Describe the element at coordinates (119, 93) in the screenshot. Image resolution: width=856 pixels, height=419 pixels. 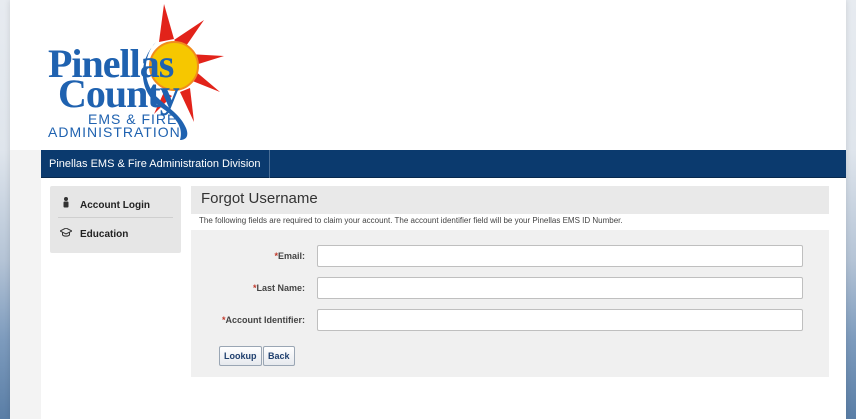
I see `logo-text-county: County` at that location.